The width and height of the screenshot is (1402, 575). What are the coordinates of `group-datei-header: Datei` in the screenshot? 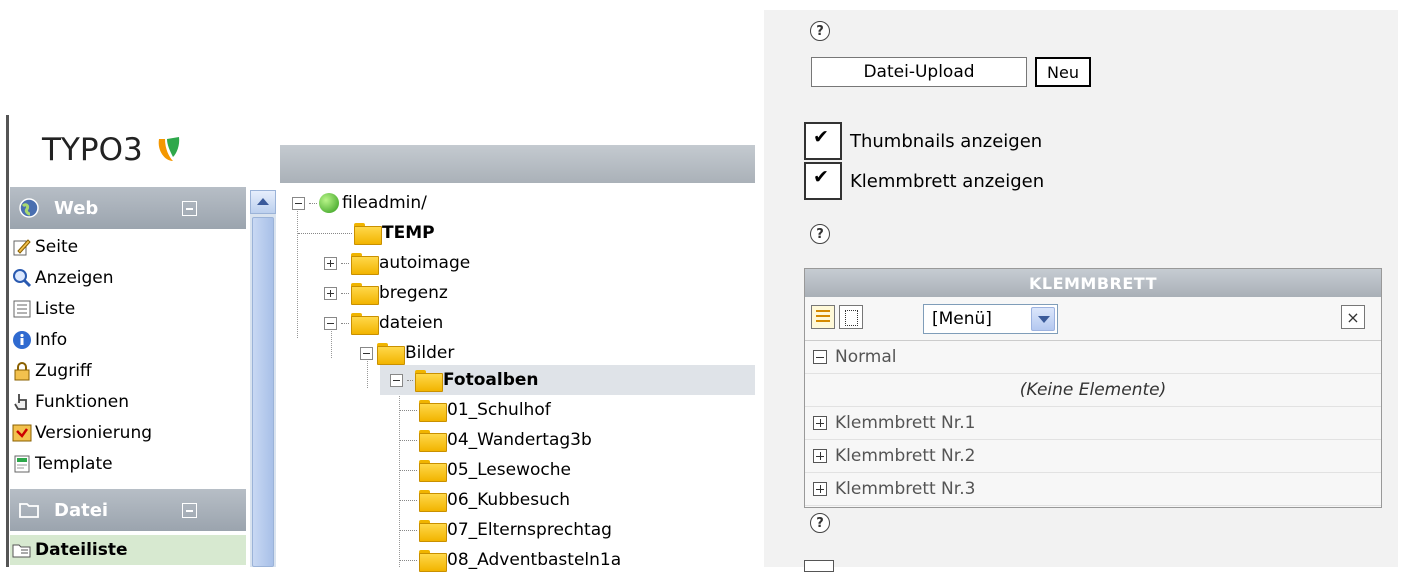 It's located at (128, 510).